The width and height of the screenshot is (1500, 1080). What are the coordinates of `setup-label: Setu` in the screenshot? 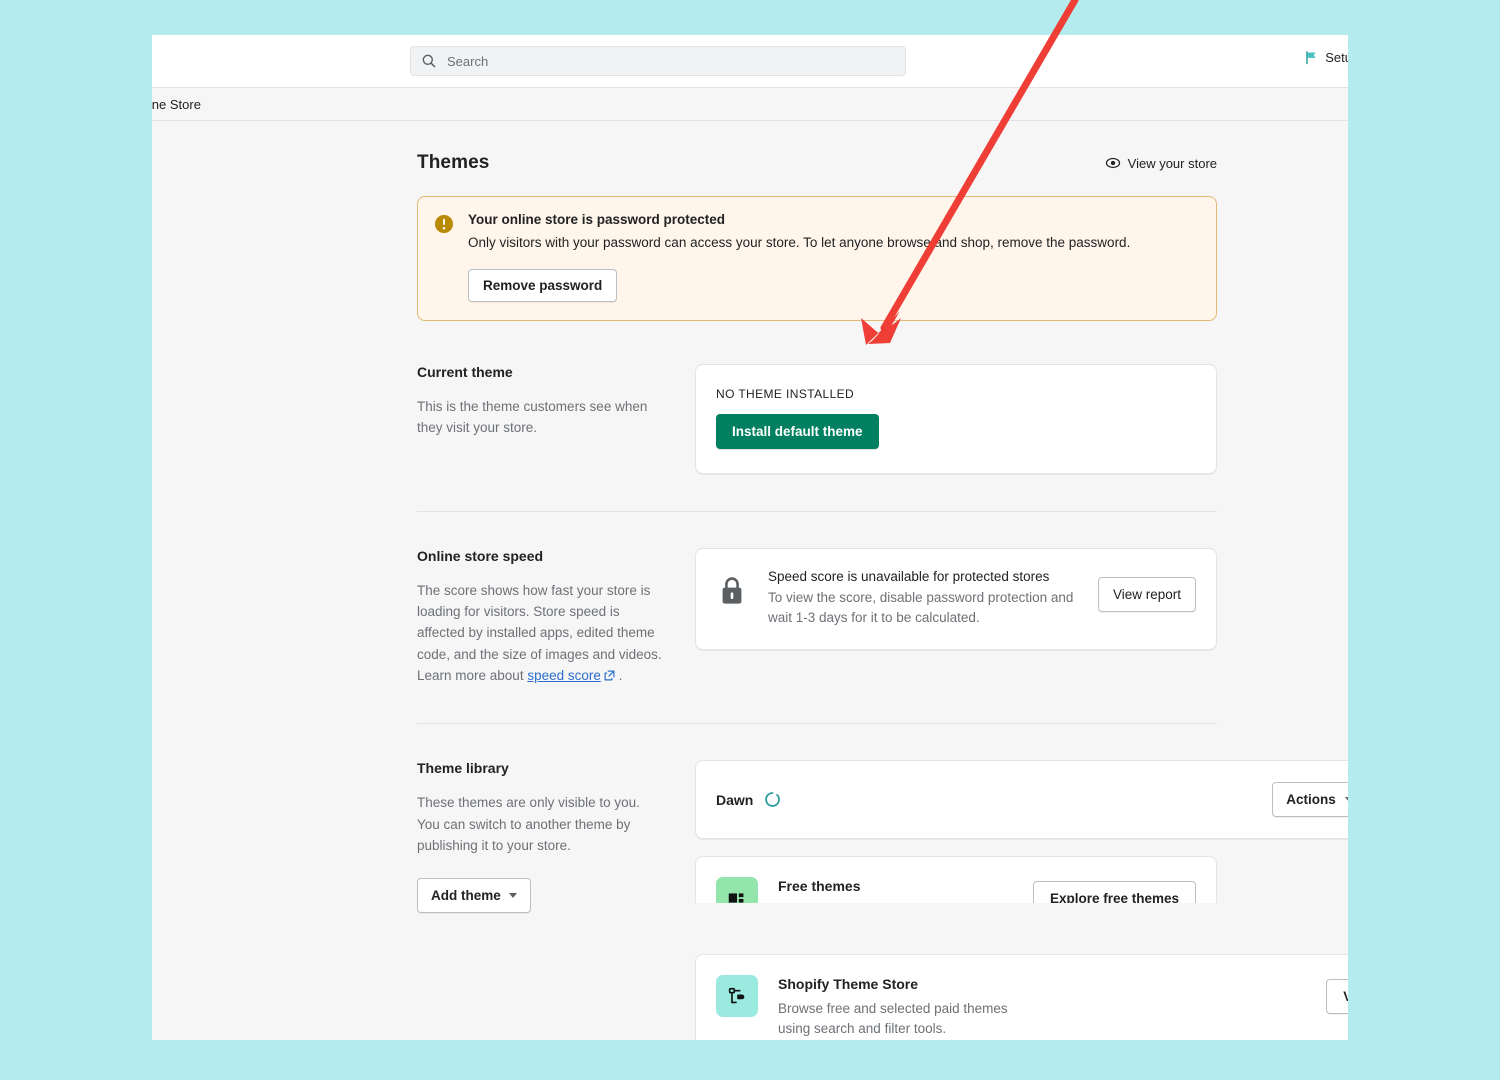 It's located at (1336, 57).